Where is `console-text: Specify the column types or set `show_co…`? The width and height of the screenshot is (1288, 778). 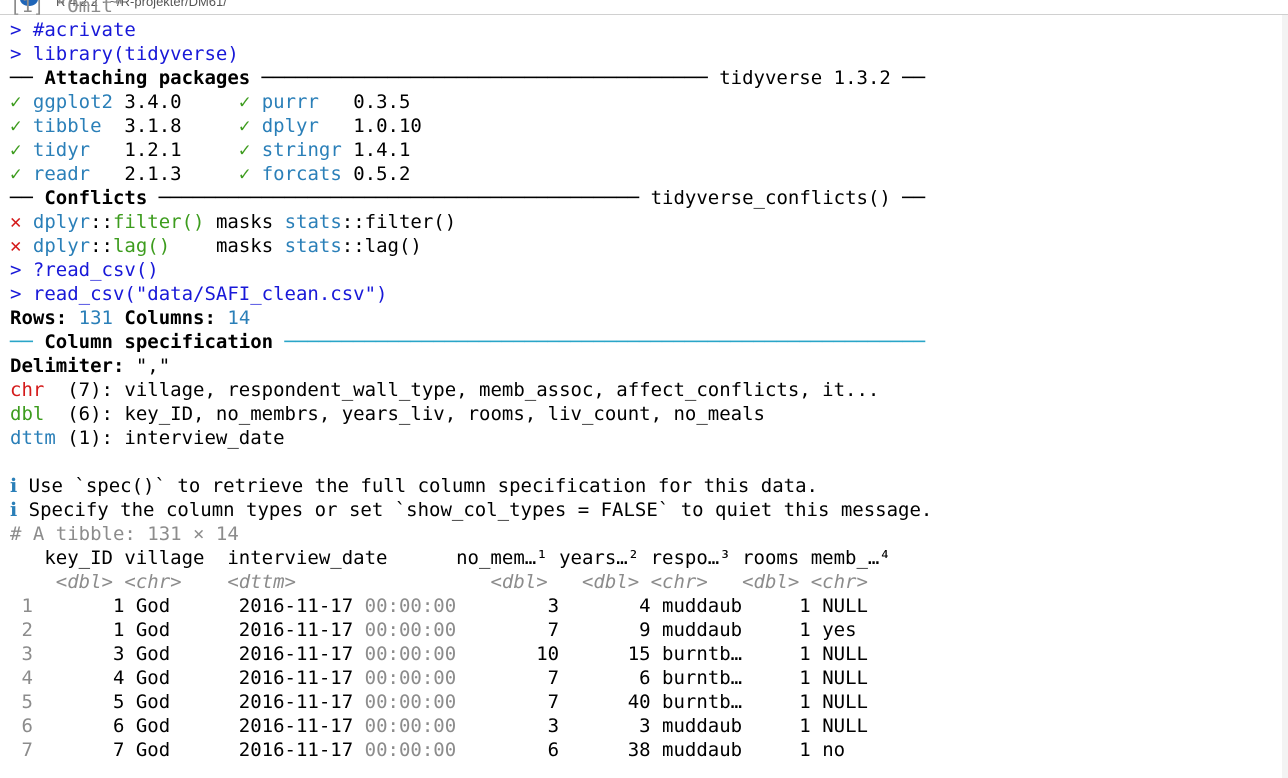
console-text: Specify the column types or set `show_co… is located at coordinates (480, 510).